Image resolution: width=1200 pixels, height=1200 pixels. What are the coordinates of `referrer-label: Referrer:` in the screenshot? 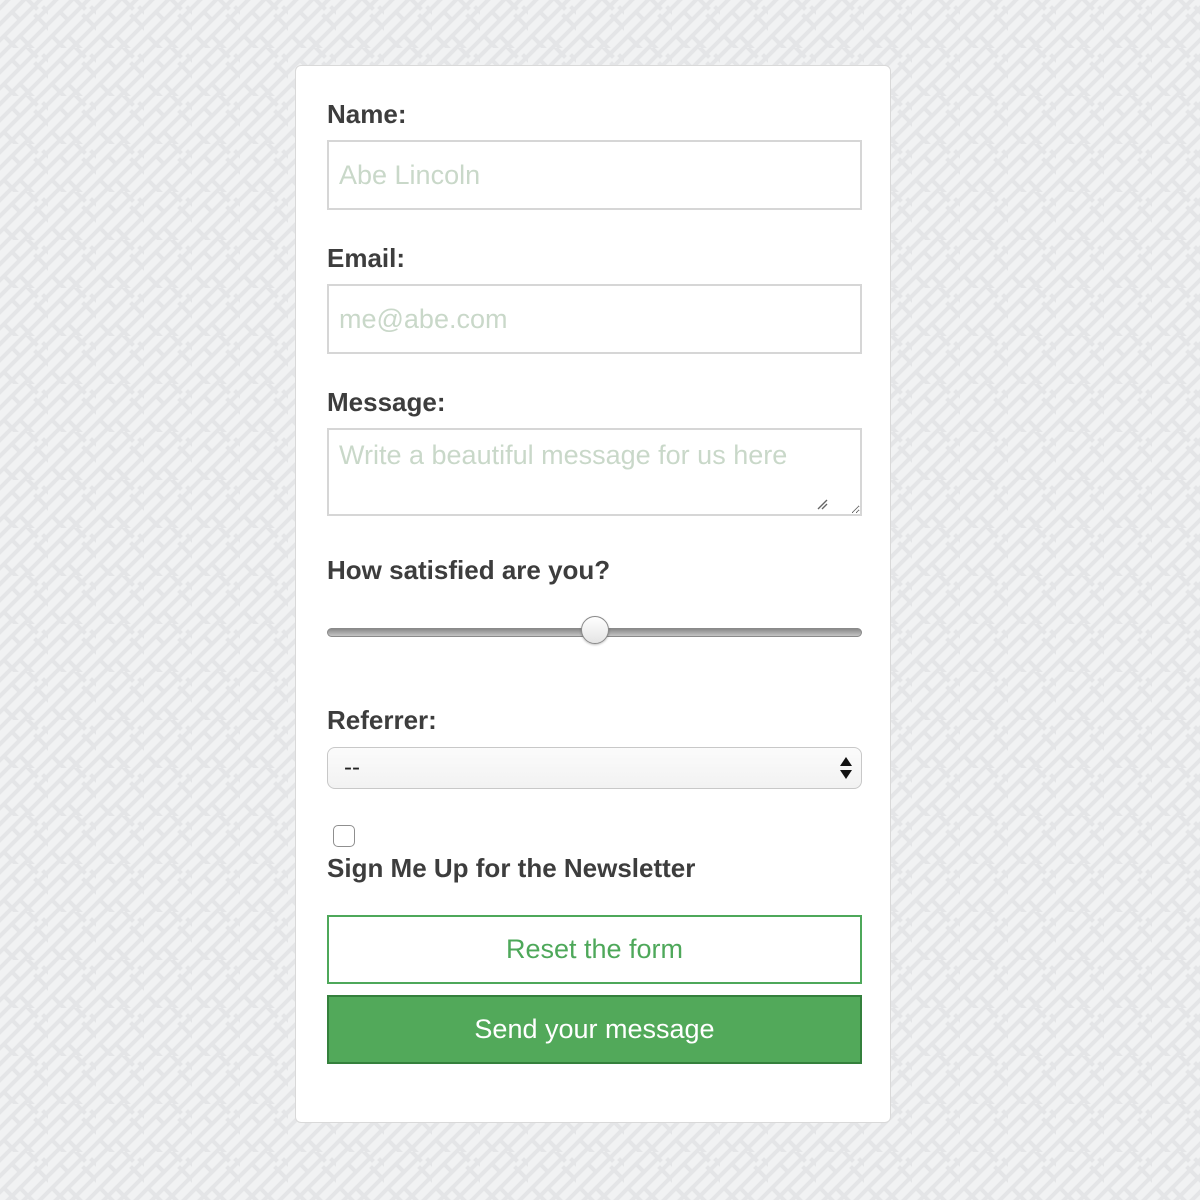 It's located at (382, 720).